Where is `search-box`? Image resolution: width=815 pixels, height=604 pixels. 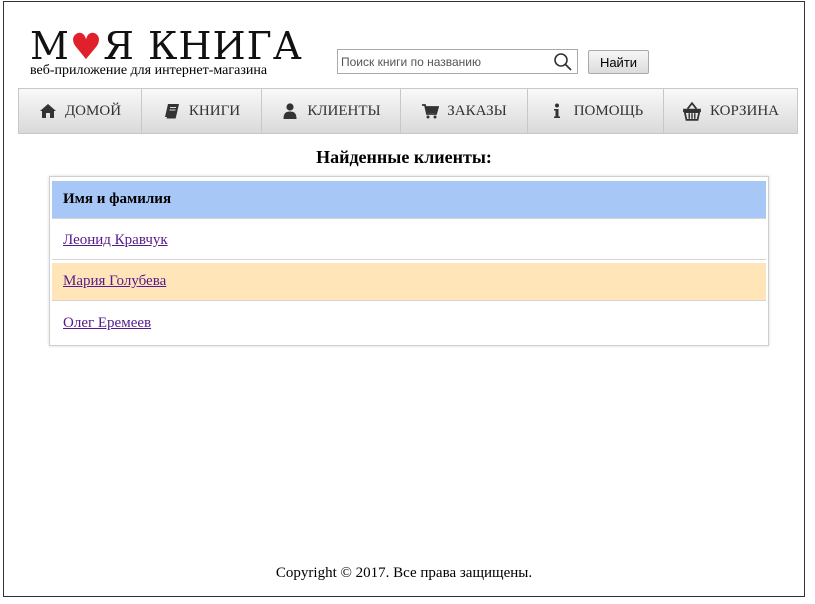 search-box is located at coordinates (457, 61).